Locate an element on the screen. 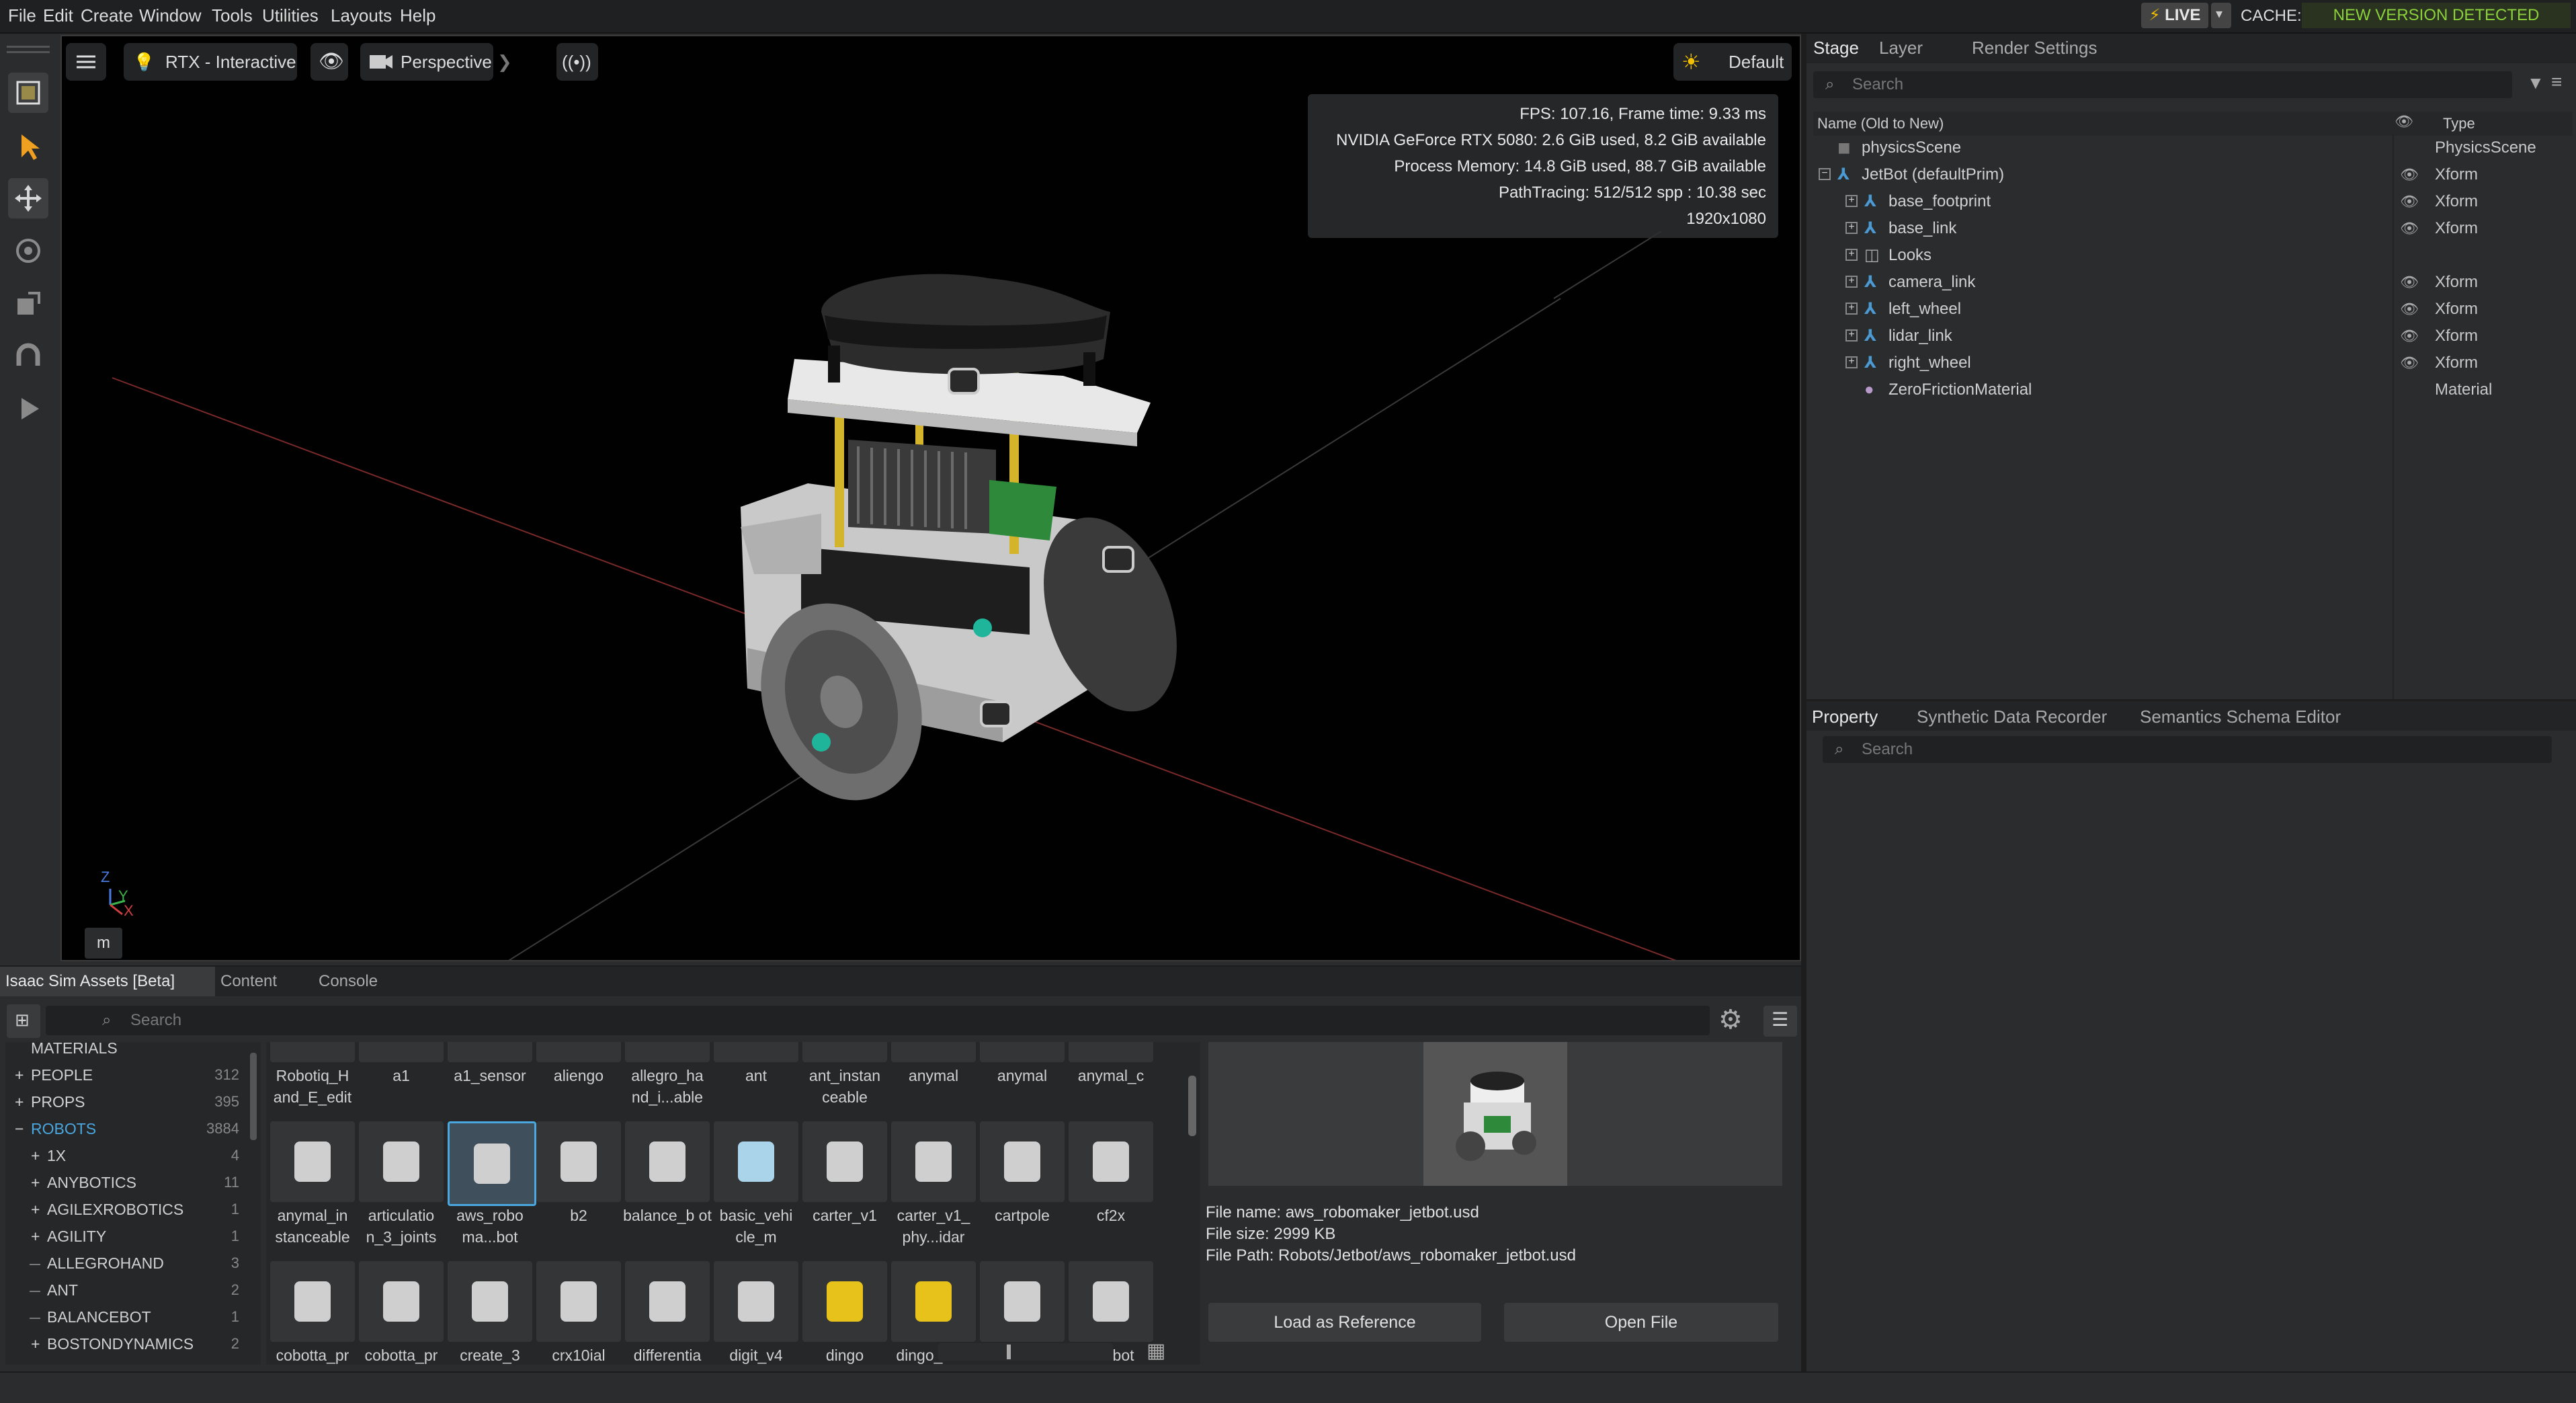 This screenshot has width=2576, height=1403. move-tool-button is located at coordinates (28, 198).